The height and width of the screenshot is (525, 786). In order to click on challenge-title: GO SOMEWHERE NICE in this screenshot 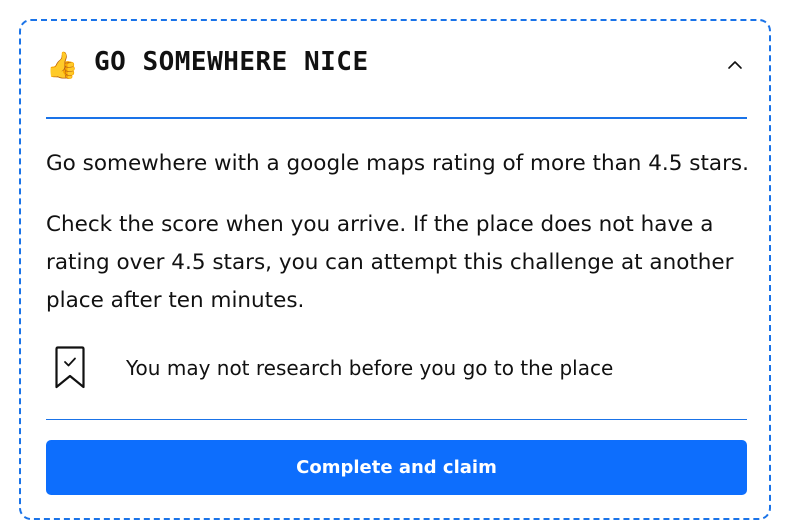, I will do `click(231, 62)`.